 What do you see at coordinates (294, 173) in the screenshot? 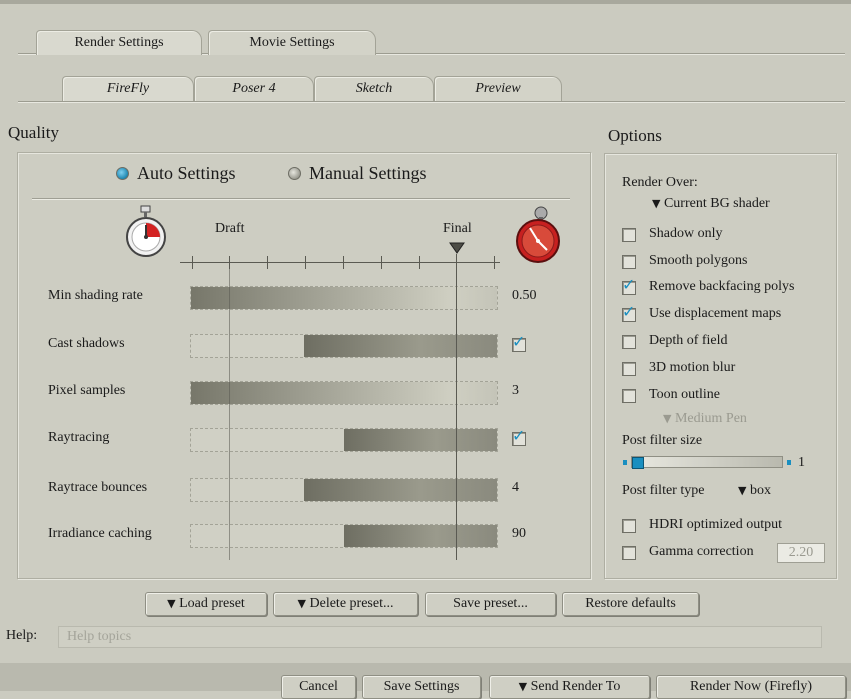
I see `manual-settings-radio` at bounding box center [294, 173].